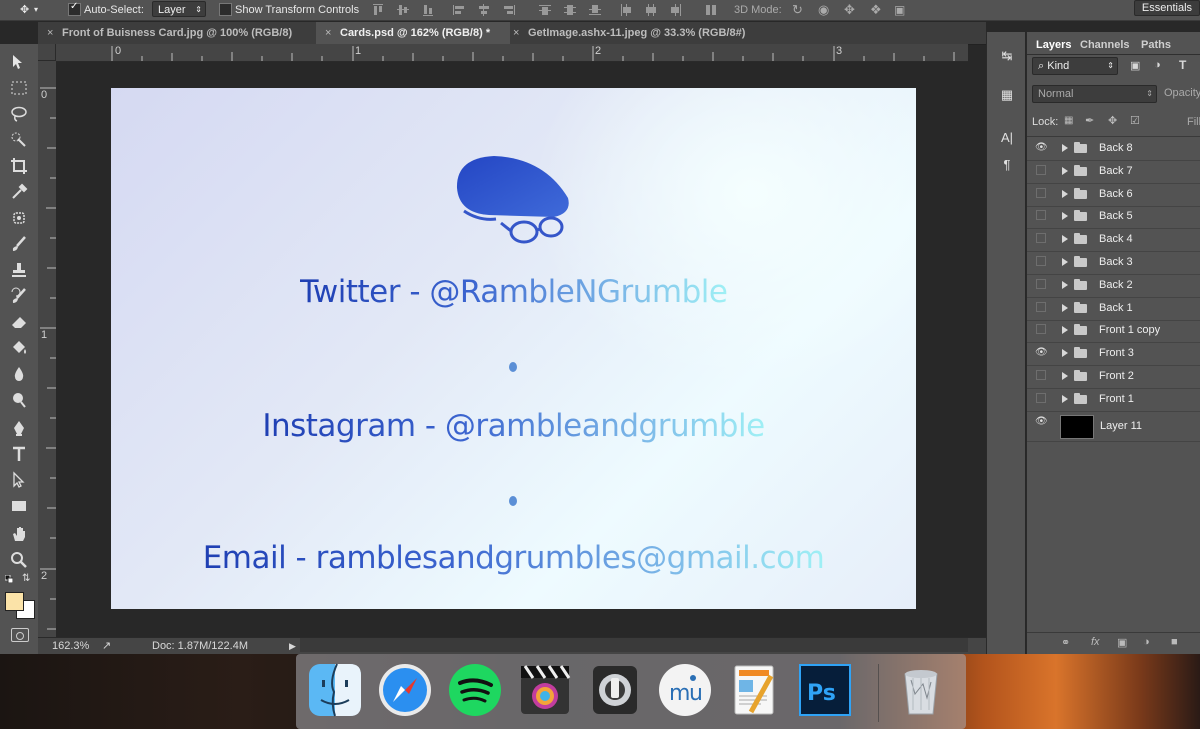 This screenshot has height=729, width=1200. Describe the element at coordinates (1065, 642) in the screenshot. I see `link-layers-icon: ⚭` at that location.